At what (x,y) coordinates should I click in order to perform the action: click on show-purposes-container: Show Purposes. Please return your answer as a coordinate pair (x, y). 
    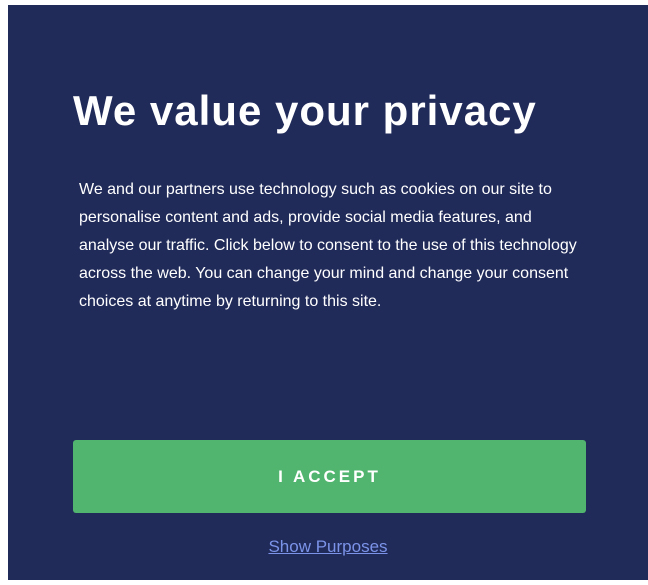
    Looking at the image, I should click on (328, 547).